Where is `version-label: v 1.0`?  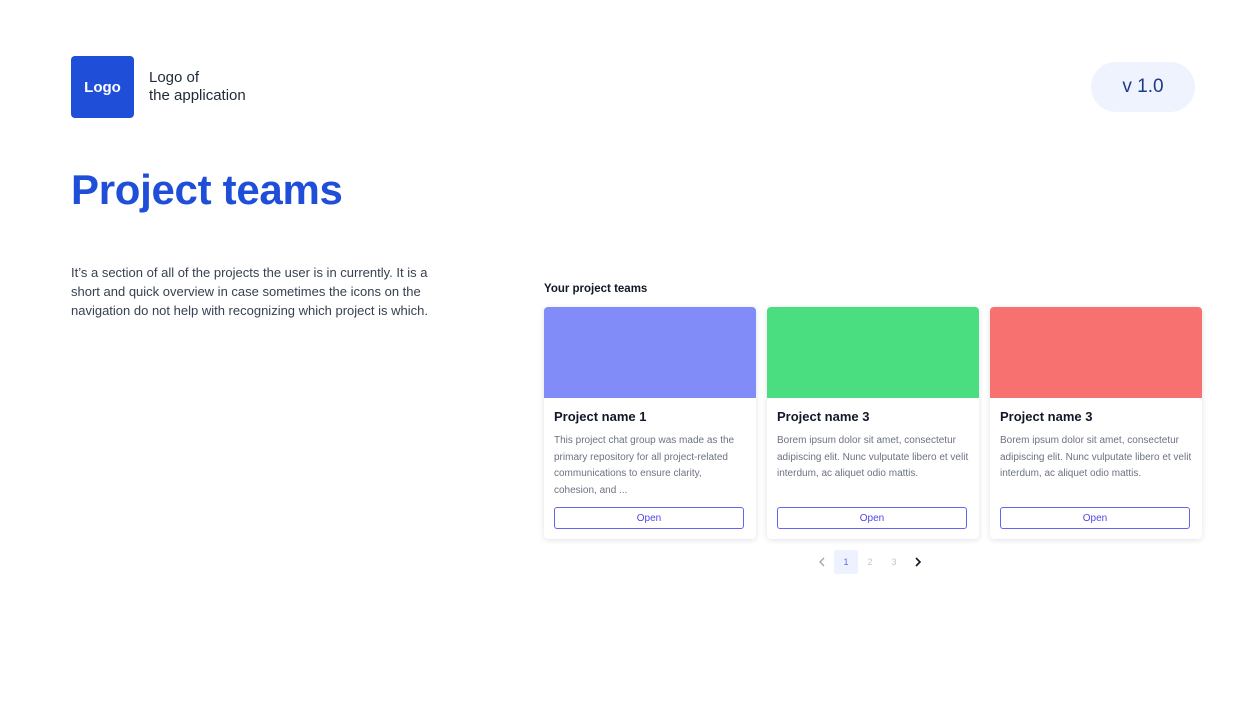
version-label: v 1.0 is located at coordinates (1143, 86).